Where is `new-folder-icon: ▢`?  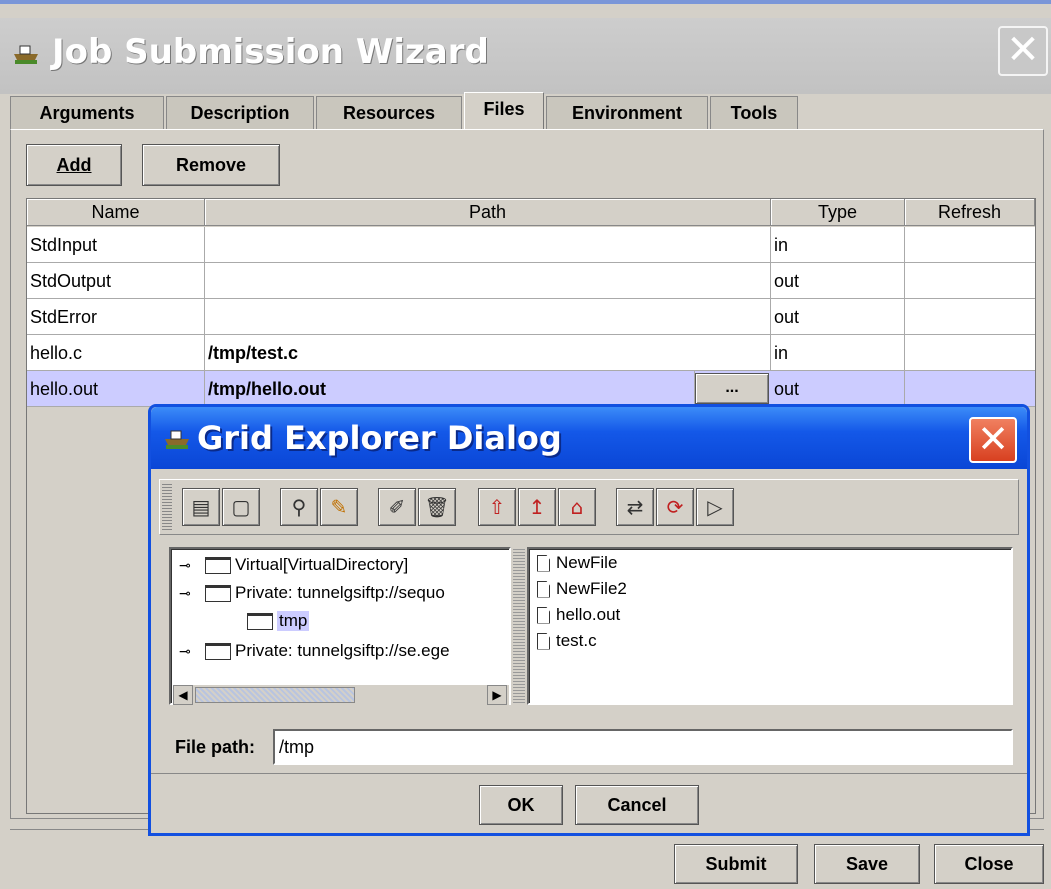
new-folder-icon: ▢ is located at coordinates (241, 507).